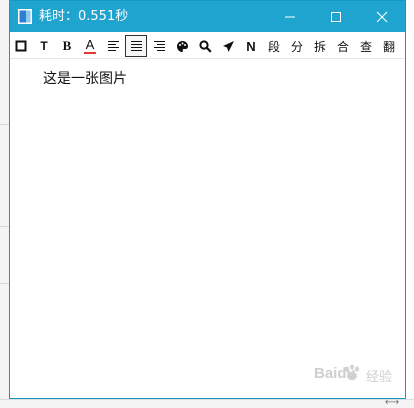  I want to click on font-color-button: A, so click(90, 46).